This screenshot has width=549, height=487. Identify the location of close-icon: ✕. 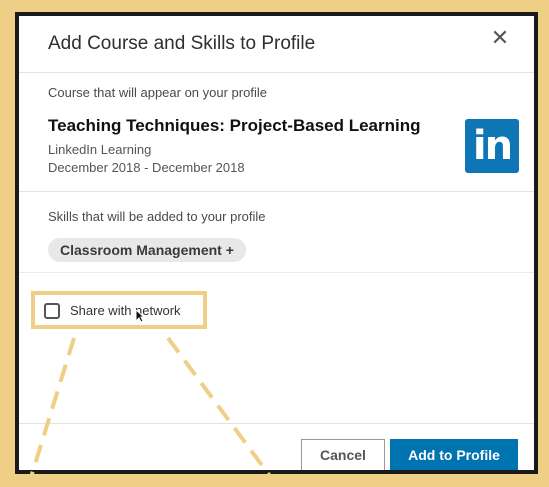
(500, 38).